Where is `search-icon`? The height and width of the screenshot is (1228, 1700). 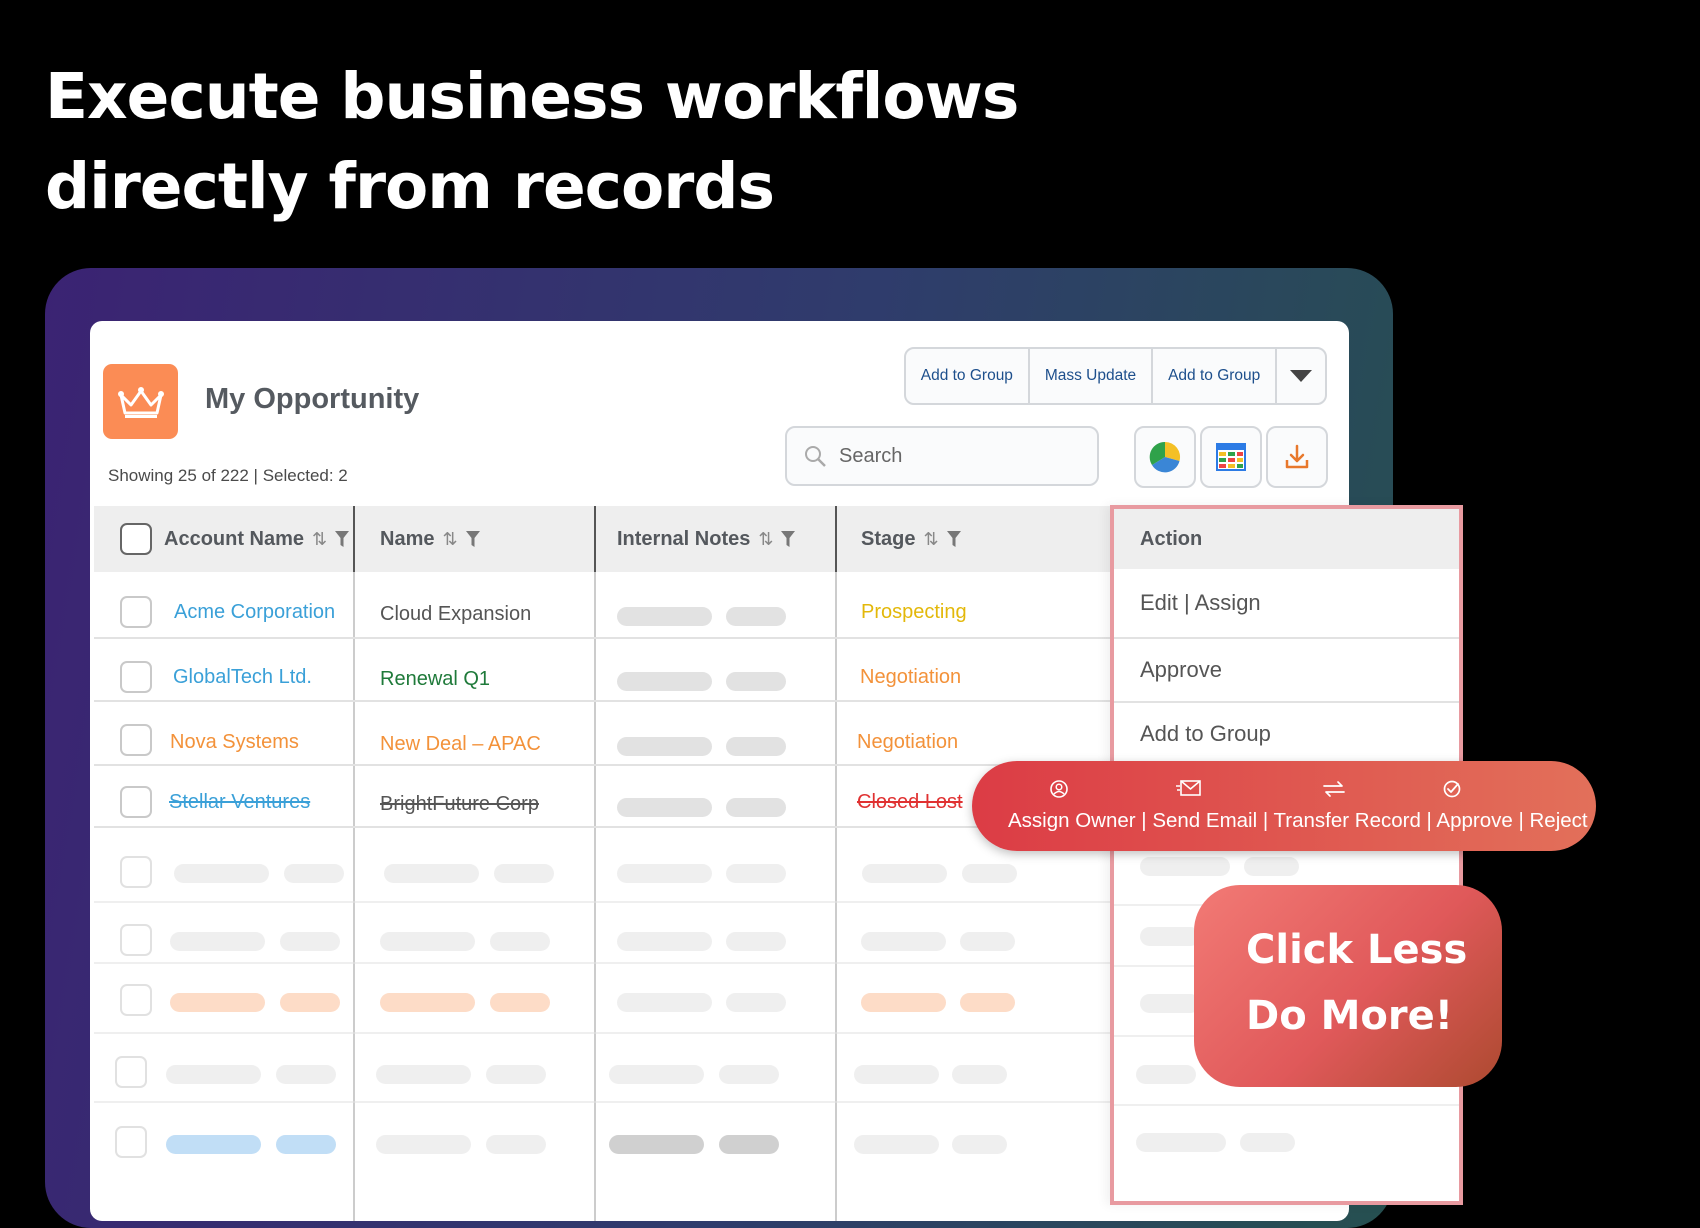
search-icon is located at coordinates (815, 456).